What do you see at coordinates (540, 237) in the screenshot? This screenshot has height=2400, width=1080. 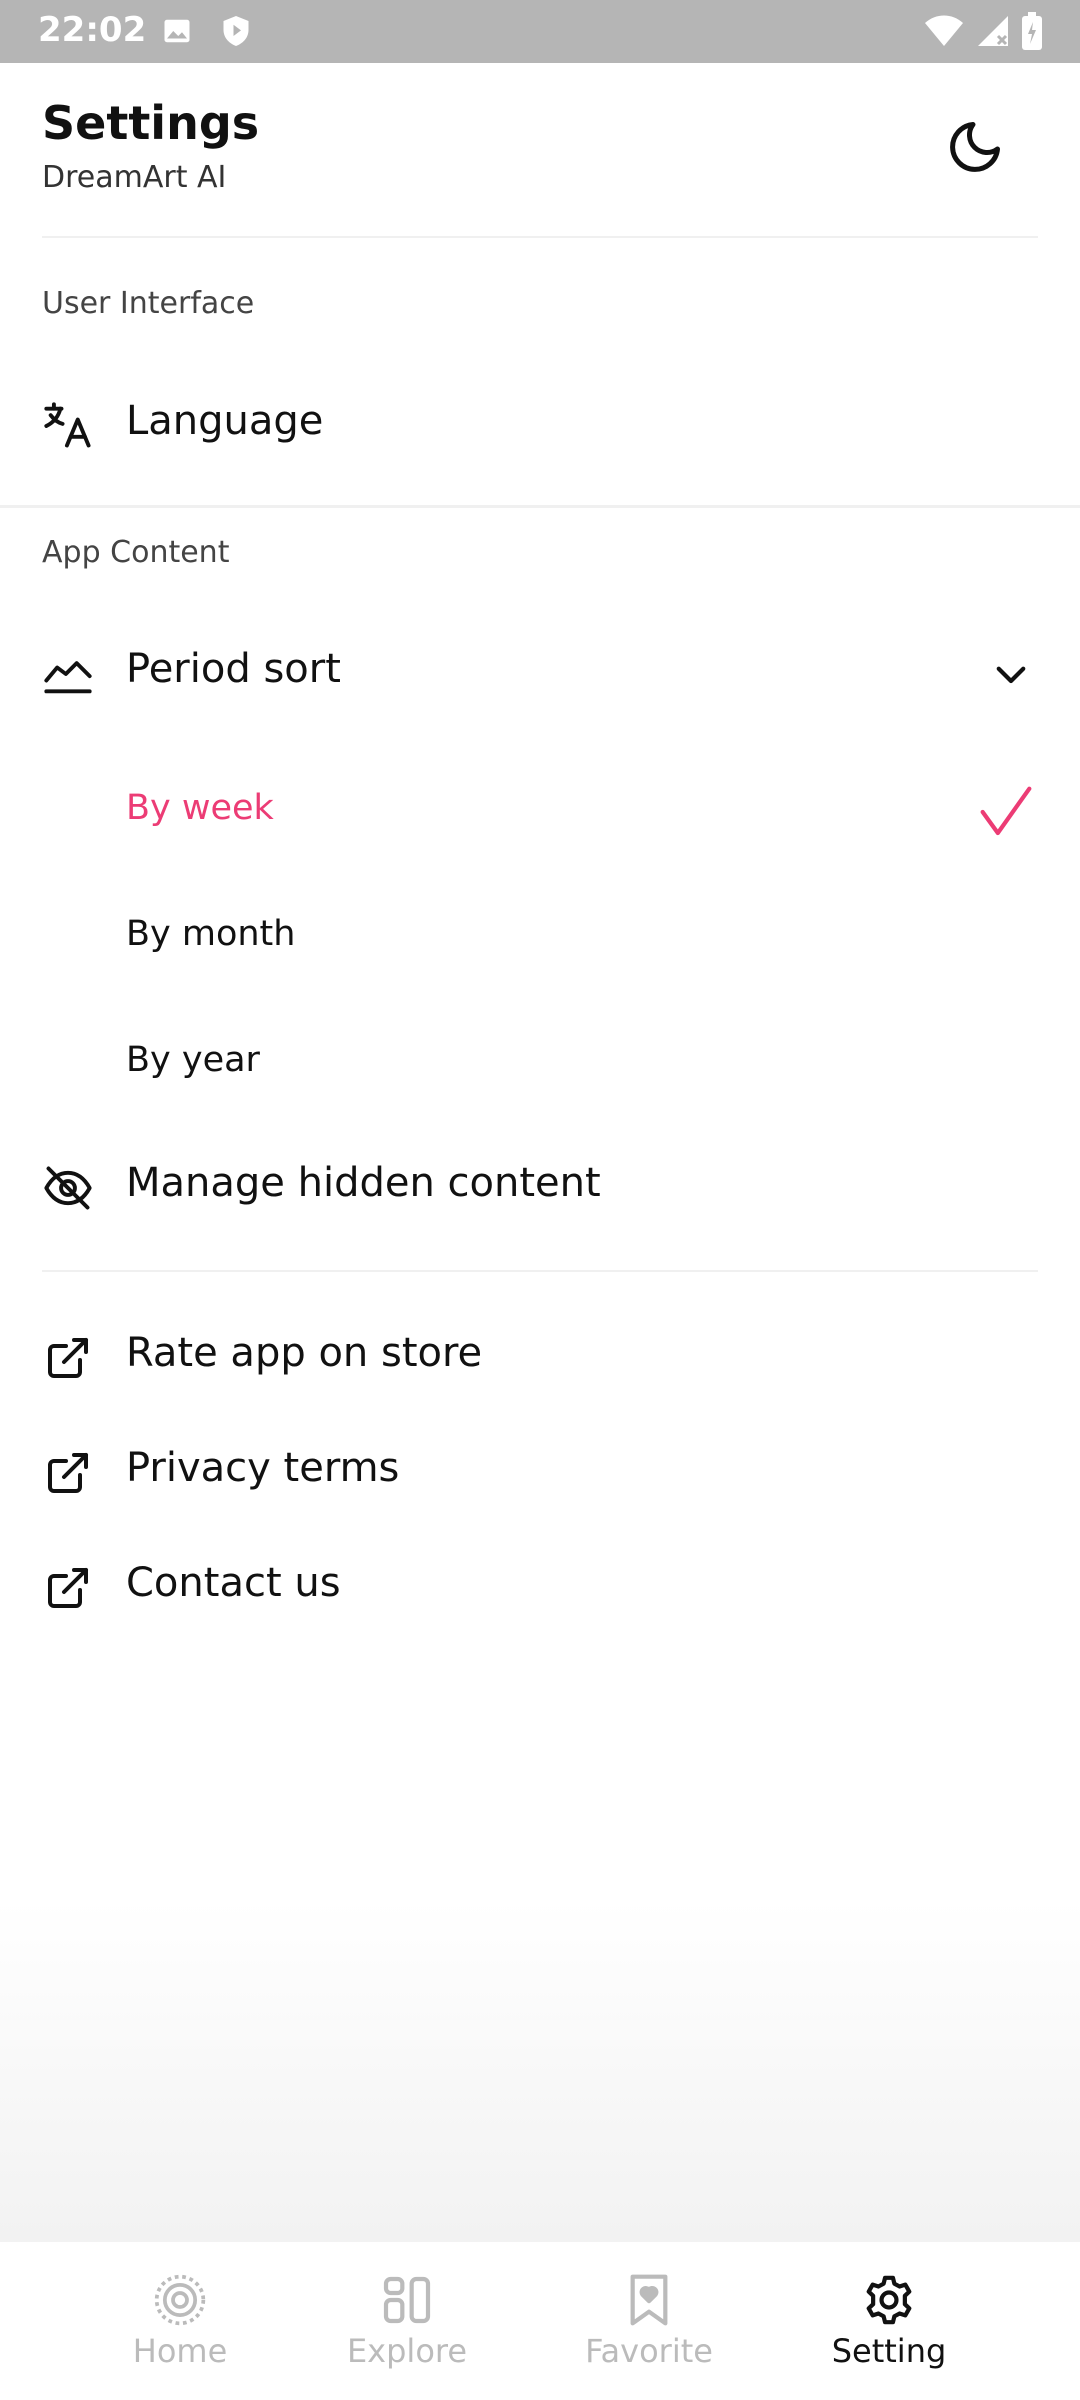 I see `header-divider` at bounding box center [540, 237].